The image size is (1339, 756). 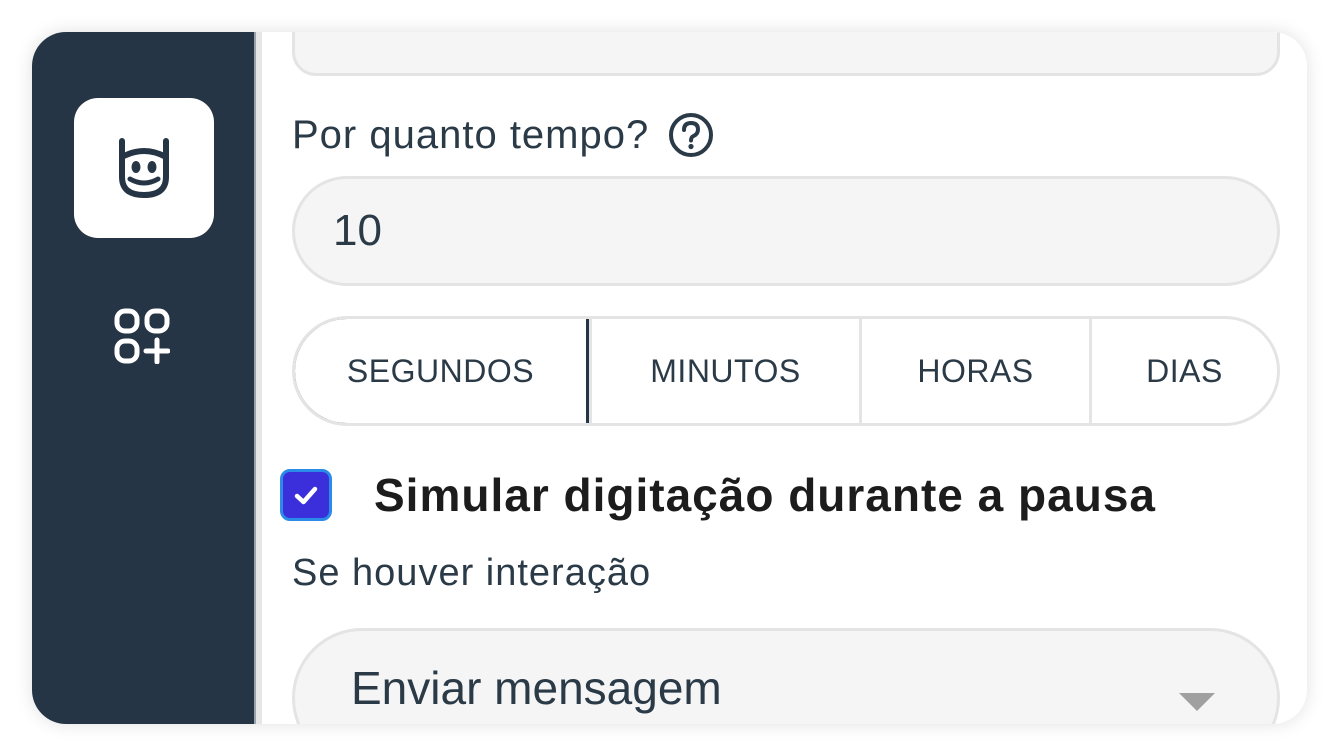 I want to click on simulate-typing-label: Simular digitação durante a pausa, so click(x=765, y=495).